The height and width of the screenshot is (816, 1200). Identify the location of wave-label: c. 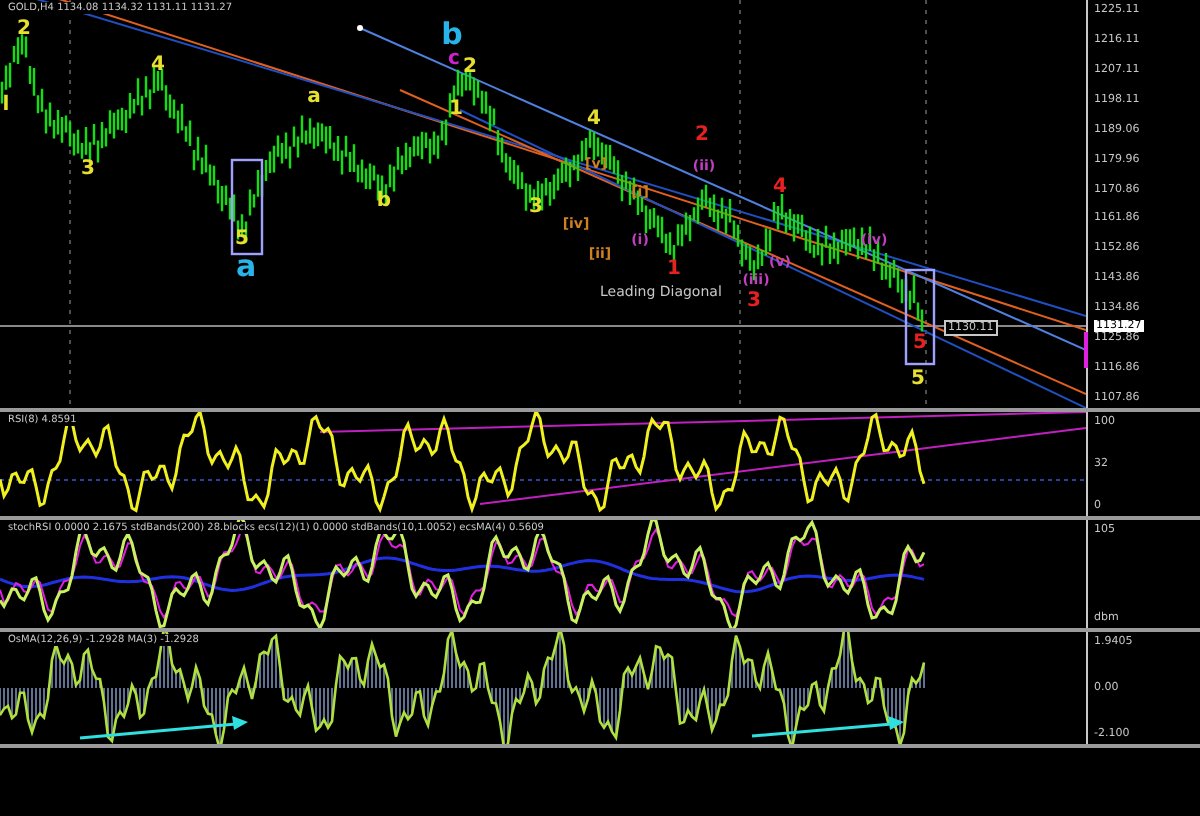
(454, 59).